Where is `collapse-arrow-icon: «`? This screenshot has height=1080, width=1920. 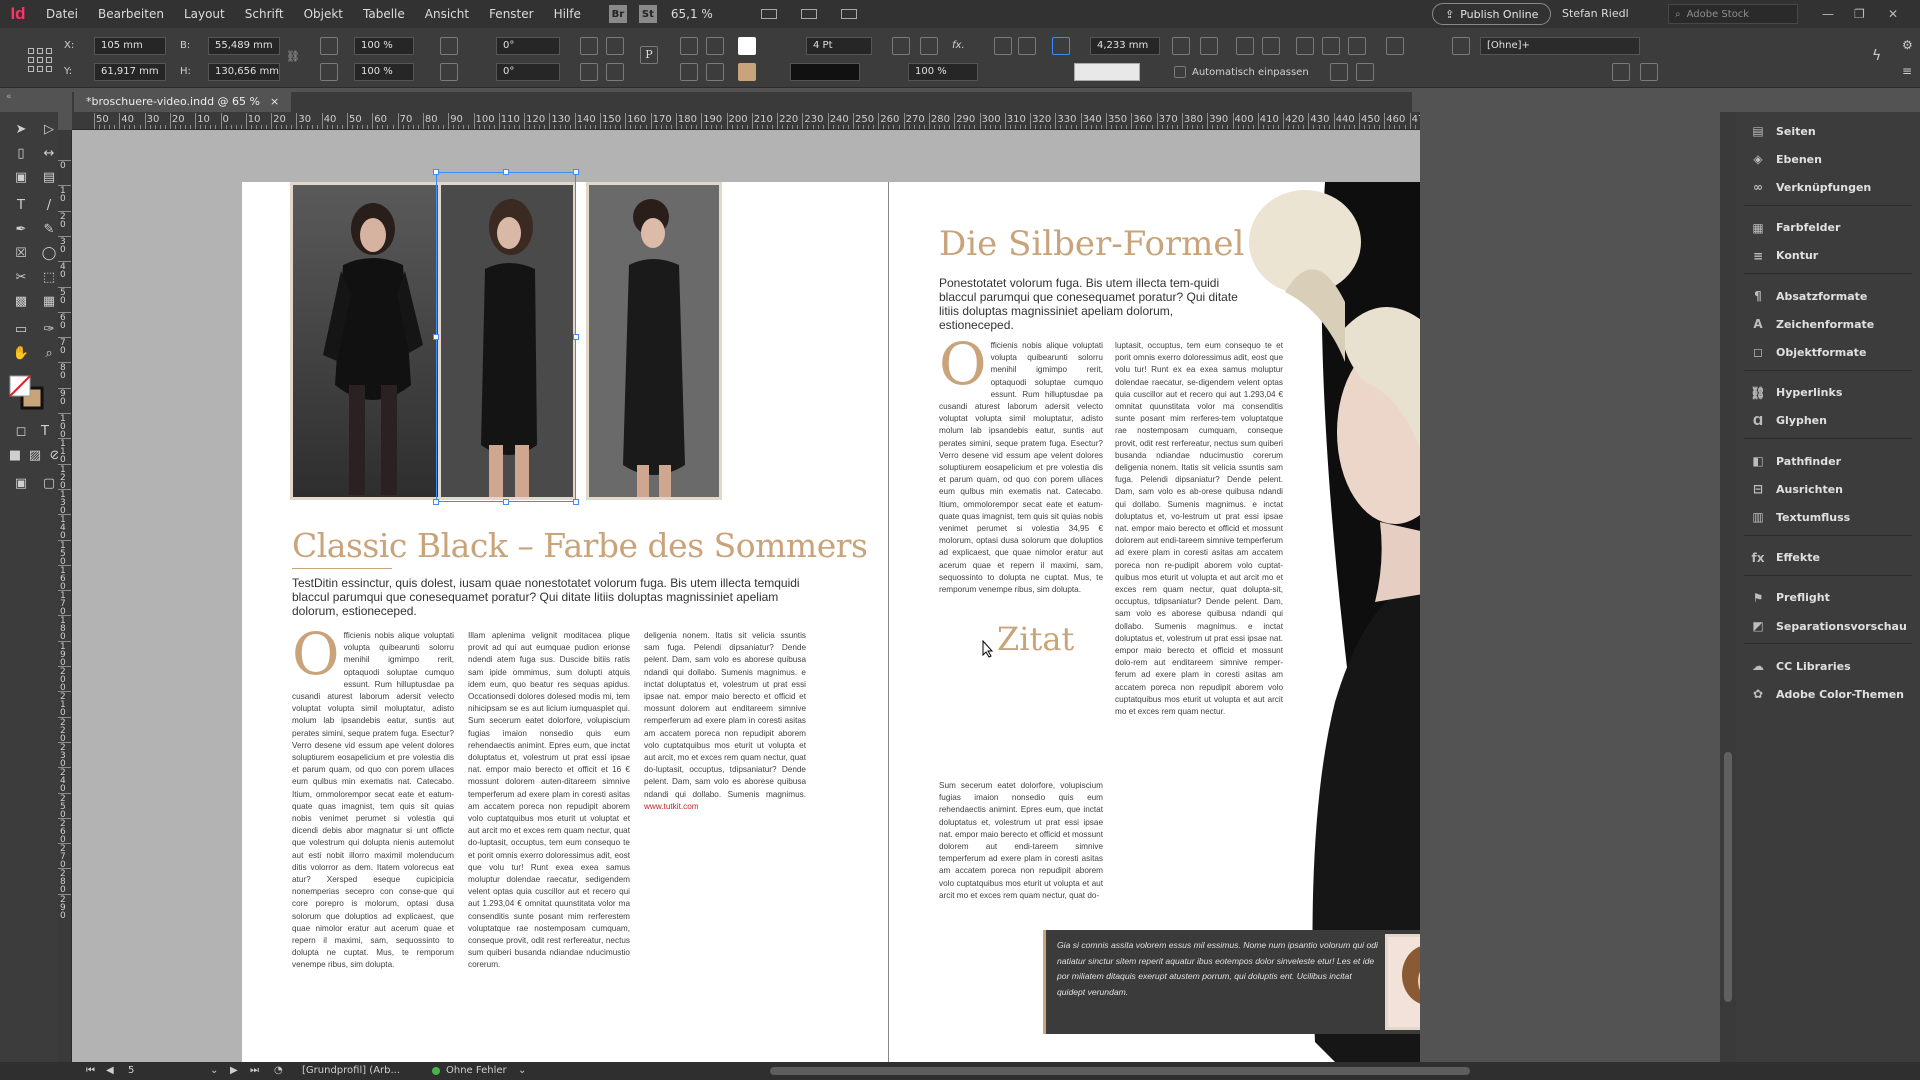
collapse-arrow-icon: « is located at coordinates (9, 97).